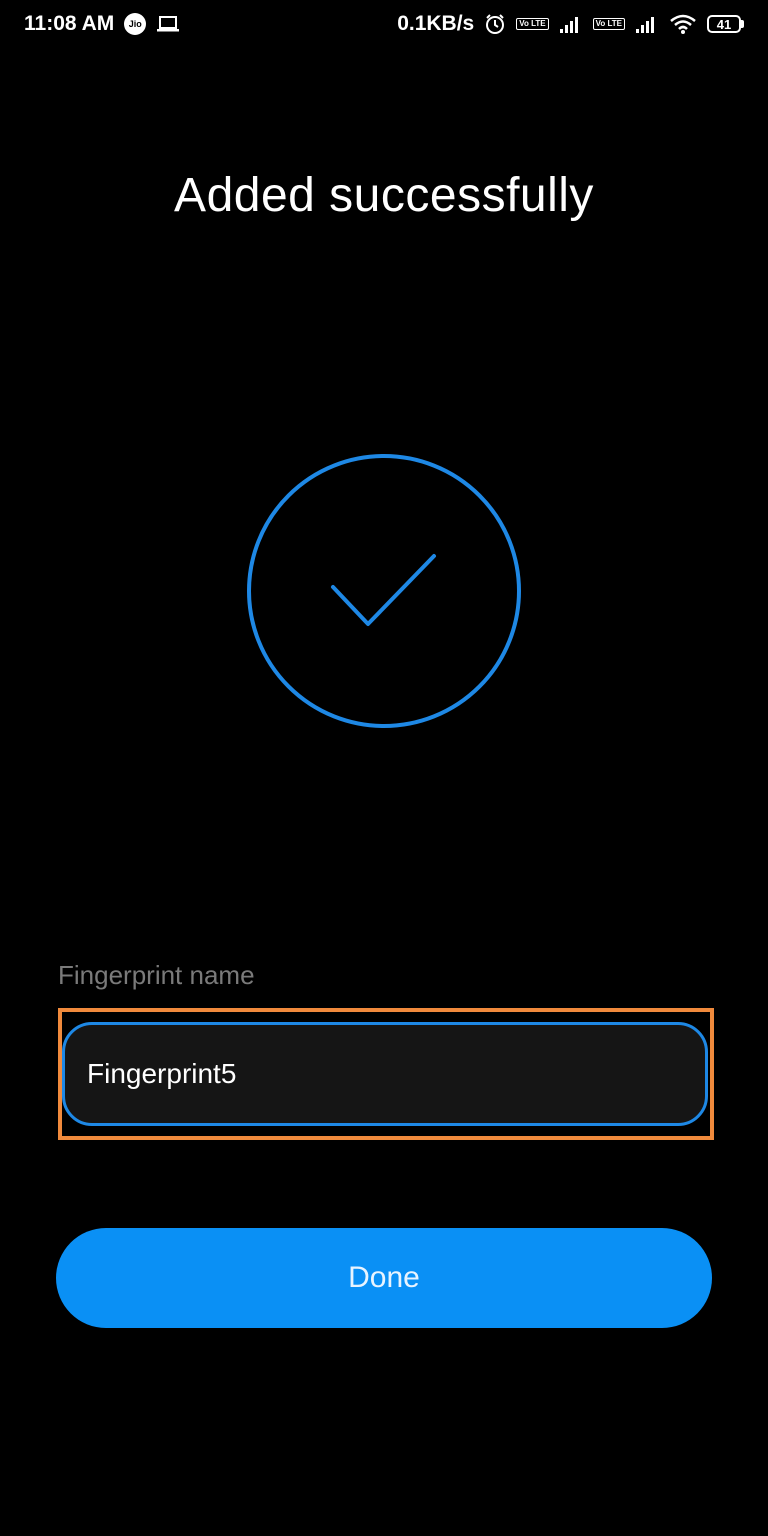 The height and width of the screenshot is (1536, 768). What do you see at coordinates (156, 975) in the screenshot?
I see `fingerprint-name-label: Fingerprint name` at bounding box center [156, 975].